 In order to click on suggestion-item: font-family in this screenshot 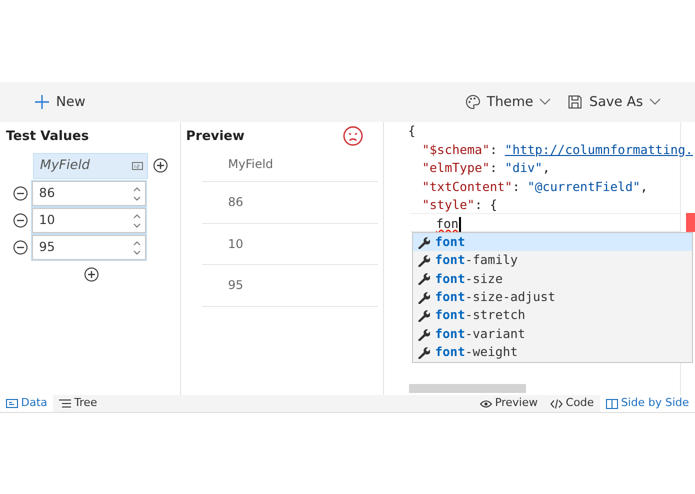, I will do `click(552, 260)`.